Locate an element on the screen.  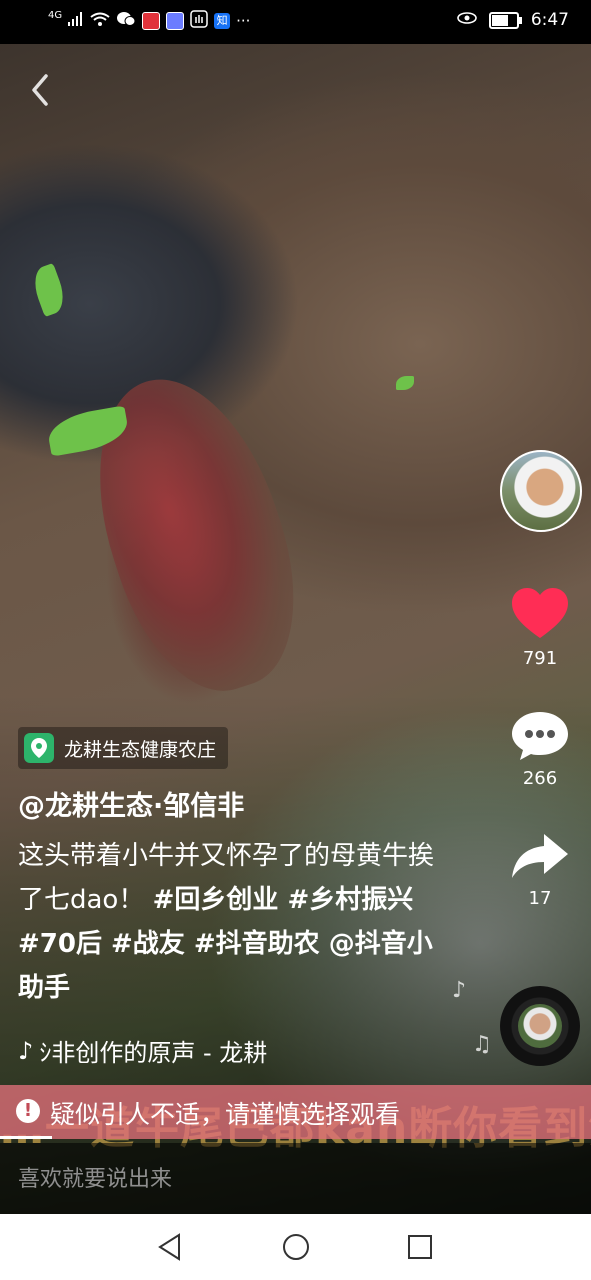
comment-icon is located at coordinates (540, 736).